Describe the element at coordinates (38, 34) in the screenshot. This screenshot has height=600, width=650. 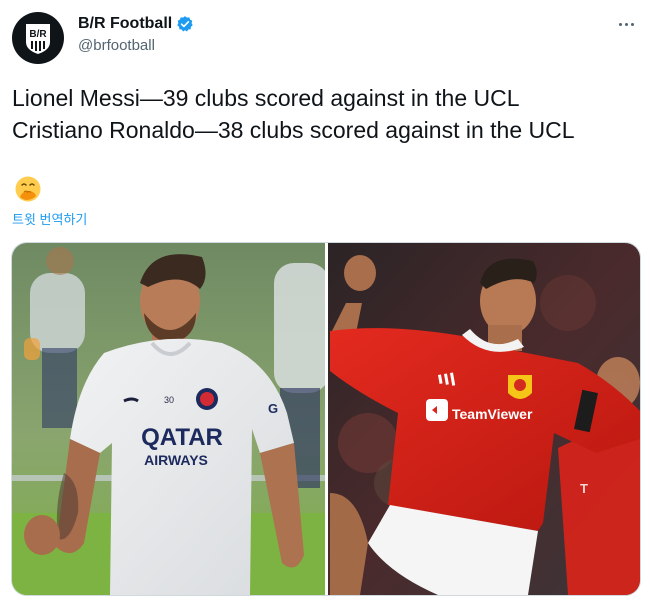
I see `avatar-text: B/R` at that location.